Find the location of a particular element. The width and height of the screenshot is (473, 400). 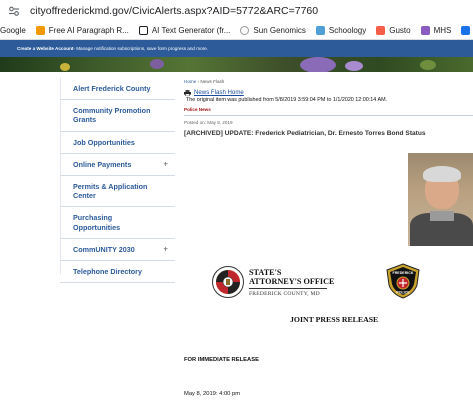

bookmark-label: MHS is located at coordinates (442, 30).